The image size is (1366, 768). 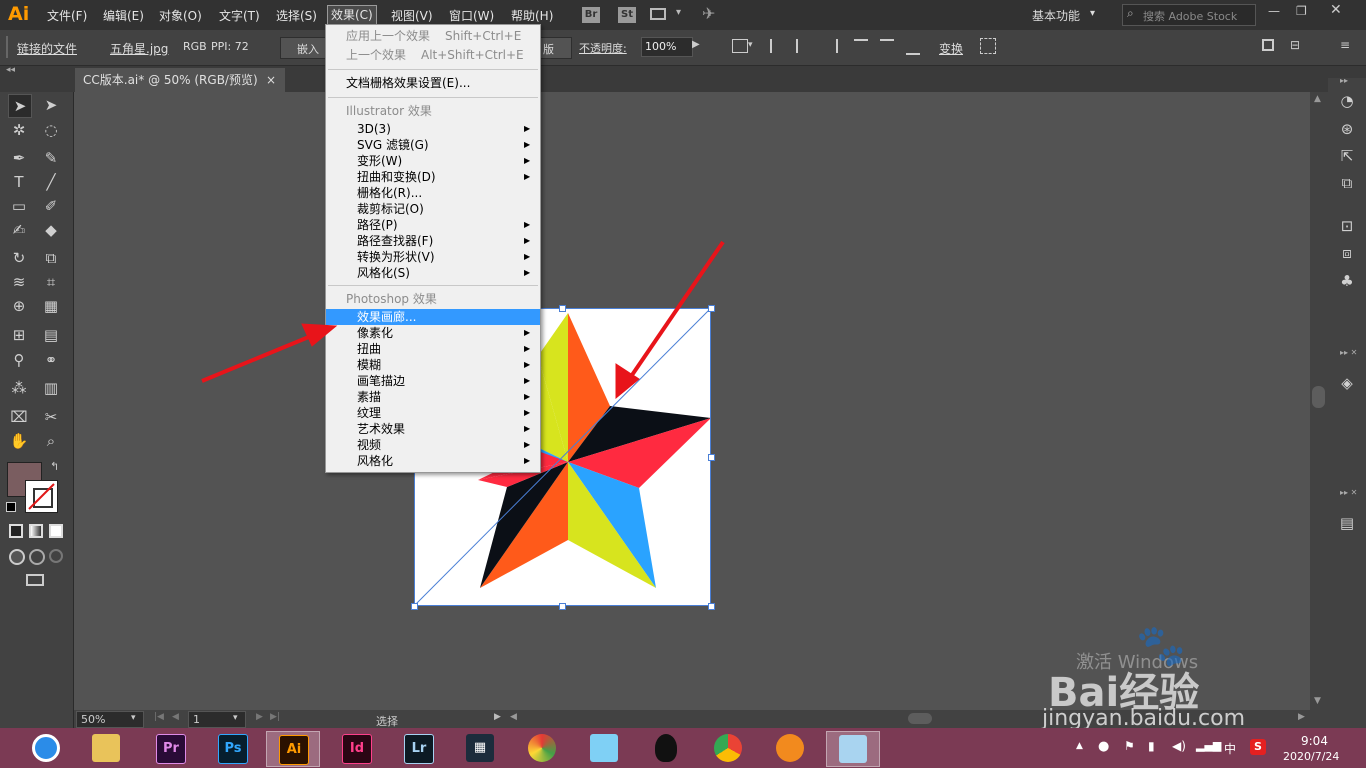 I want to click on resize-handle-top, so click(x=562, y=308).